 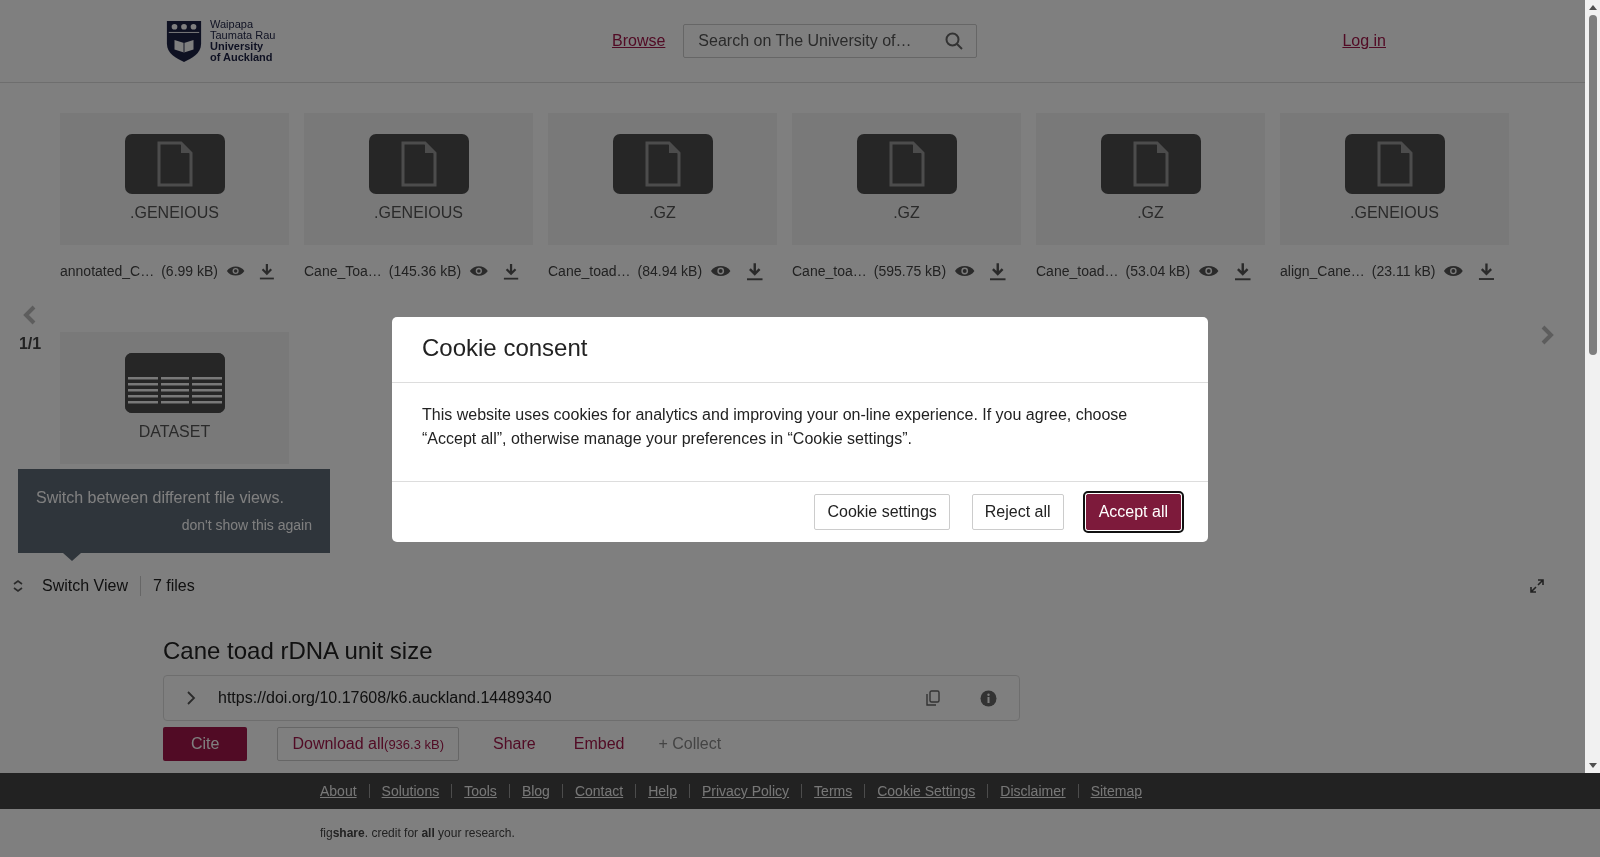 What do you see at coordinates (246, 525) in the screenshot?
I see `dismiss-link: don't show this again` at bounding box center [246, 525].